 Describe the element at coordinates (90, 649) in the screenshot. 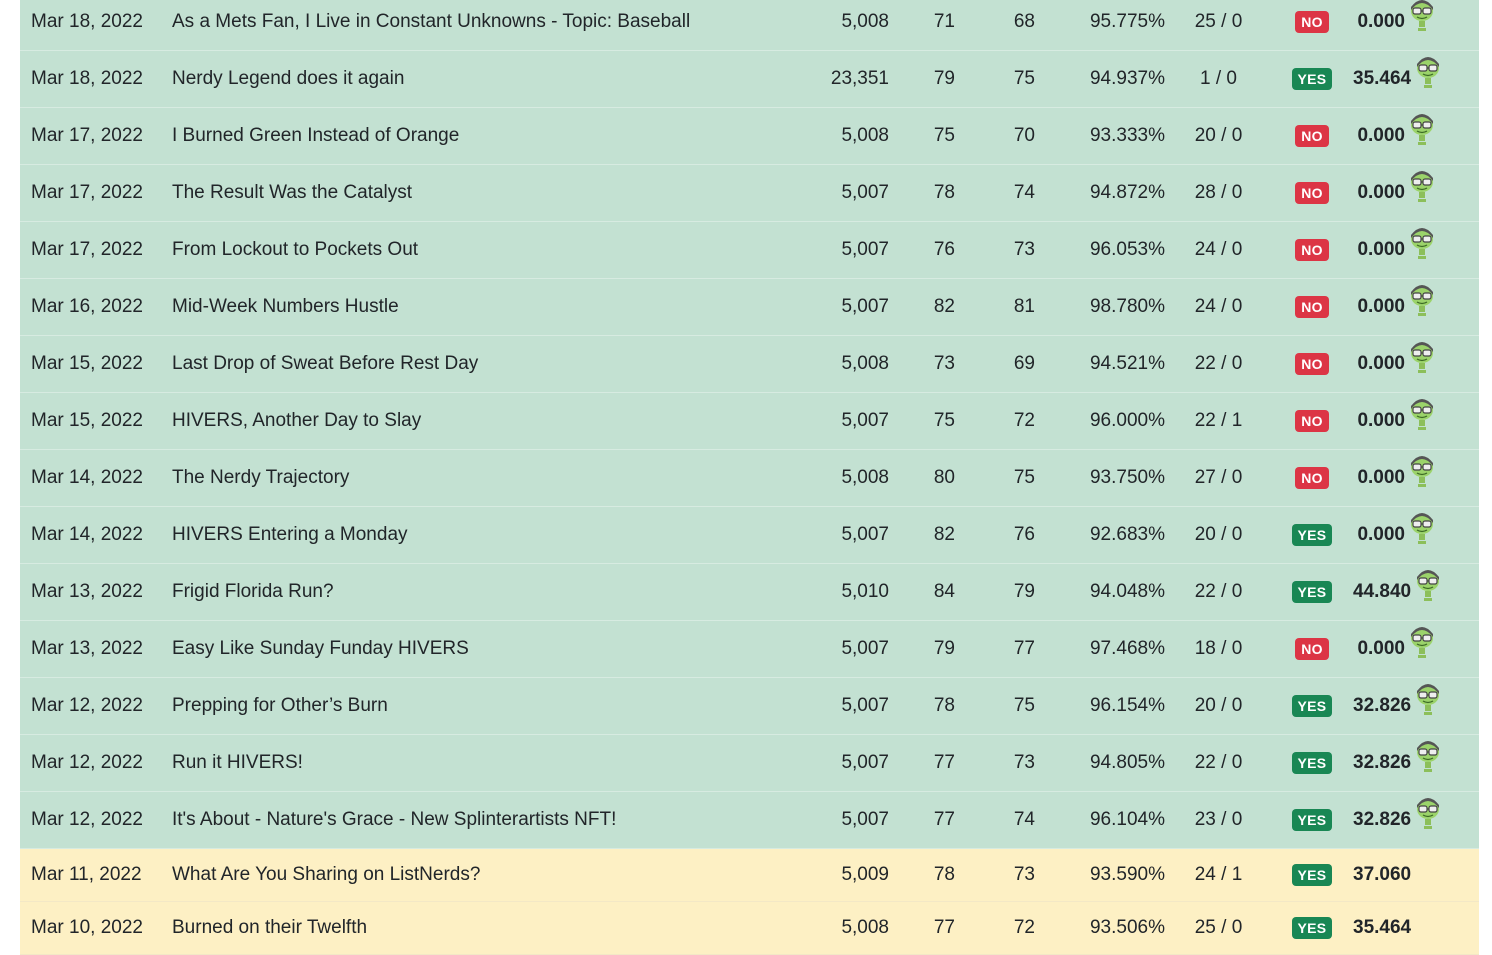

I see `post-date: Mar 13, 2022` at that location.